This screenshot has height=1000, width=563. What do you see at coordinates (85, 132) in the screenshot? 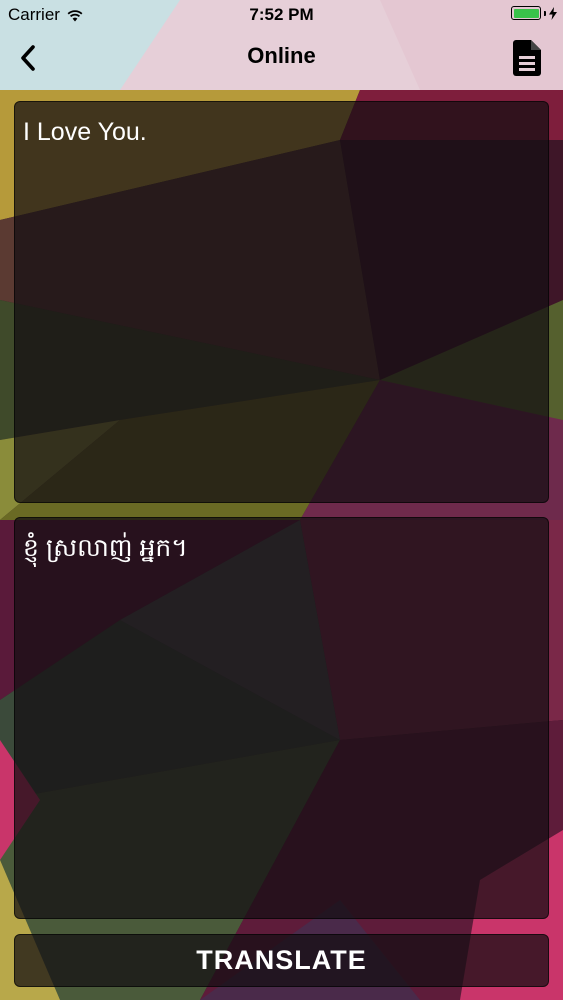
I see `source-text: I Love You.` at bounding box center [85, 132].